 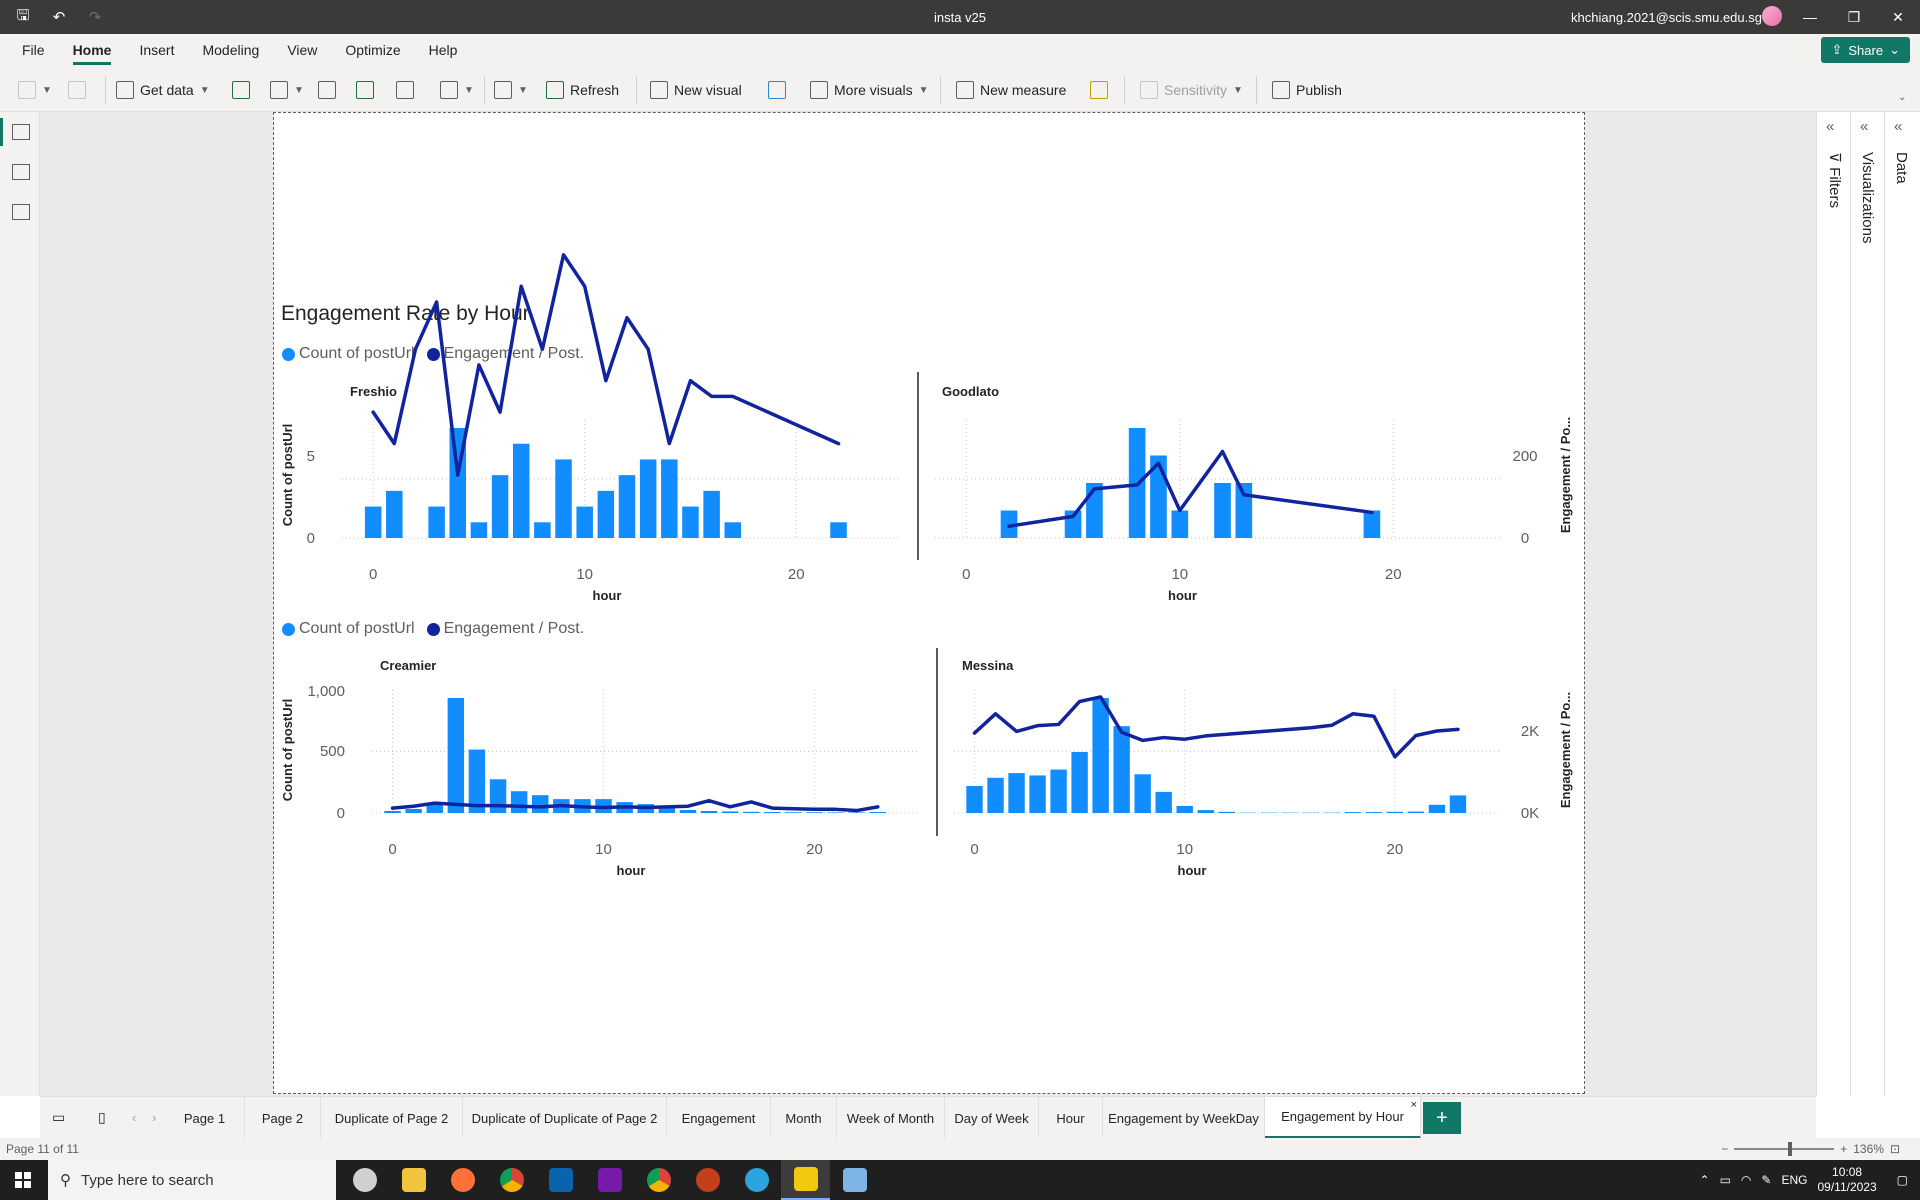 What do you see at coordinates (20, 604) in the screenshot?
I see `view-rail` at bounding box center [20, 604].